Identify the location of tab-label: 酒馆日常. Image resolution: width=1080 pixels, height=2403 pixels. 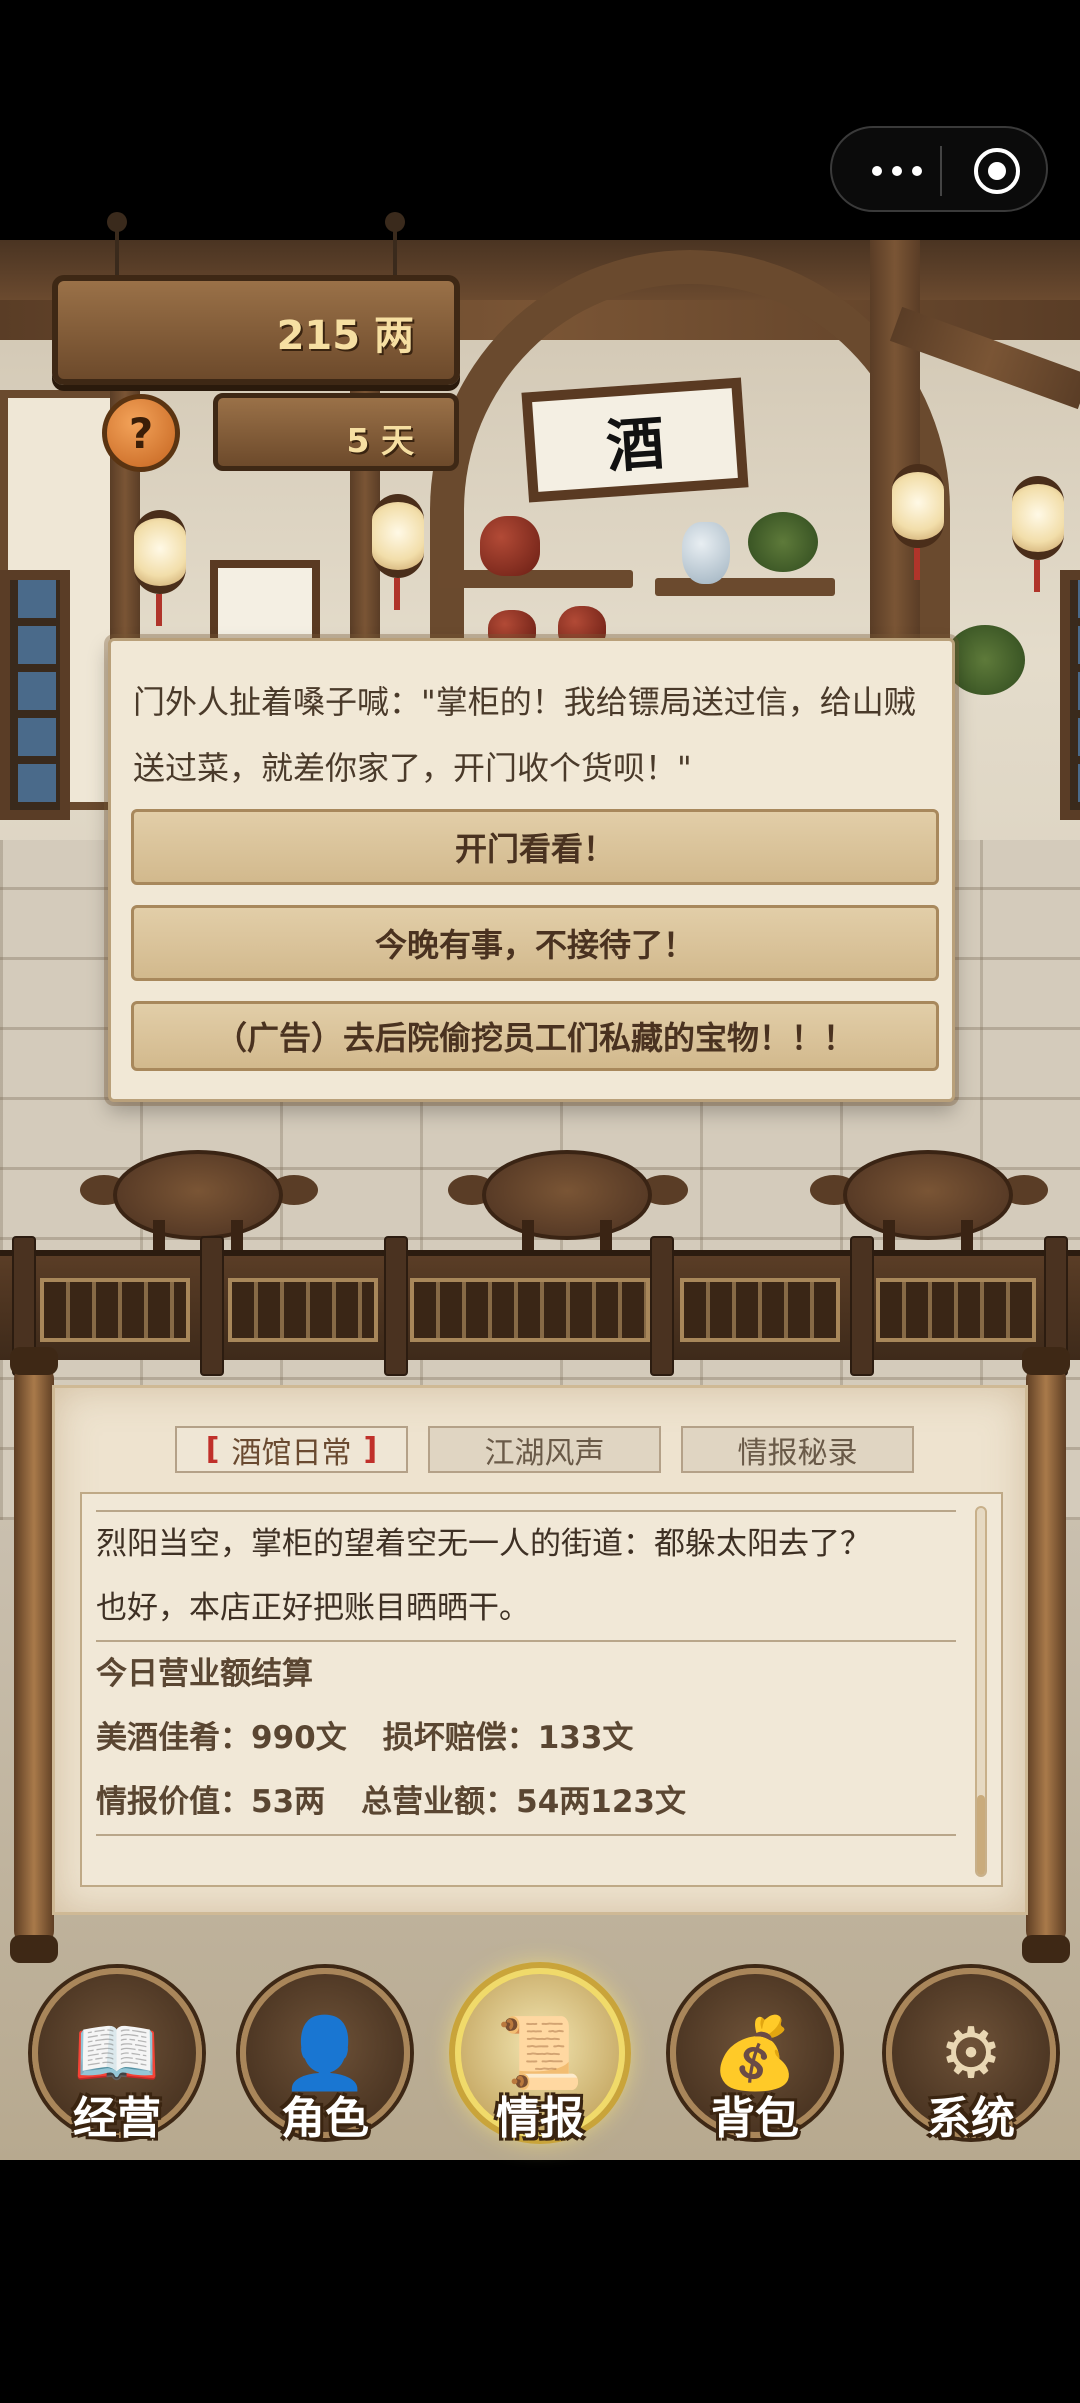
(291, 1453).